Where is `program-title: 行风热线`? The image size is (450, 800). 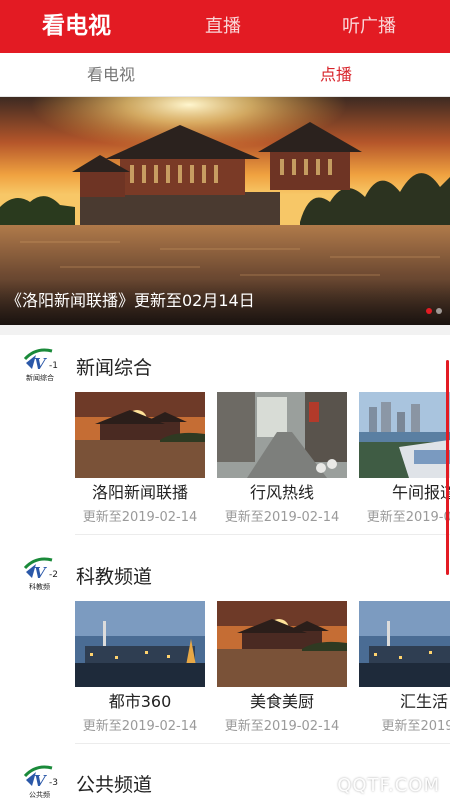 program-title: 行风热线 is located at coordinates (281, 492).